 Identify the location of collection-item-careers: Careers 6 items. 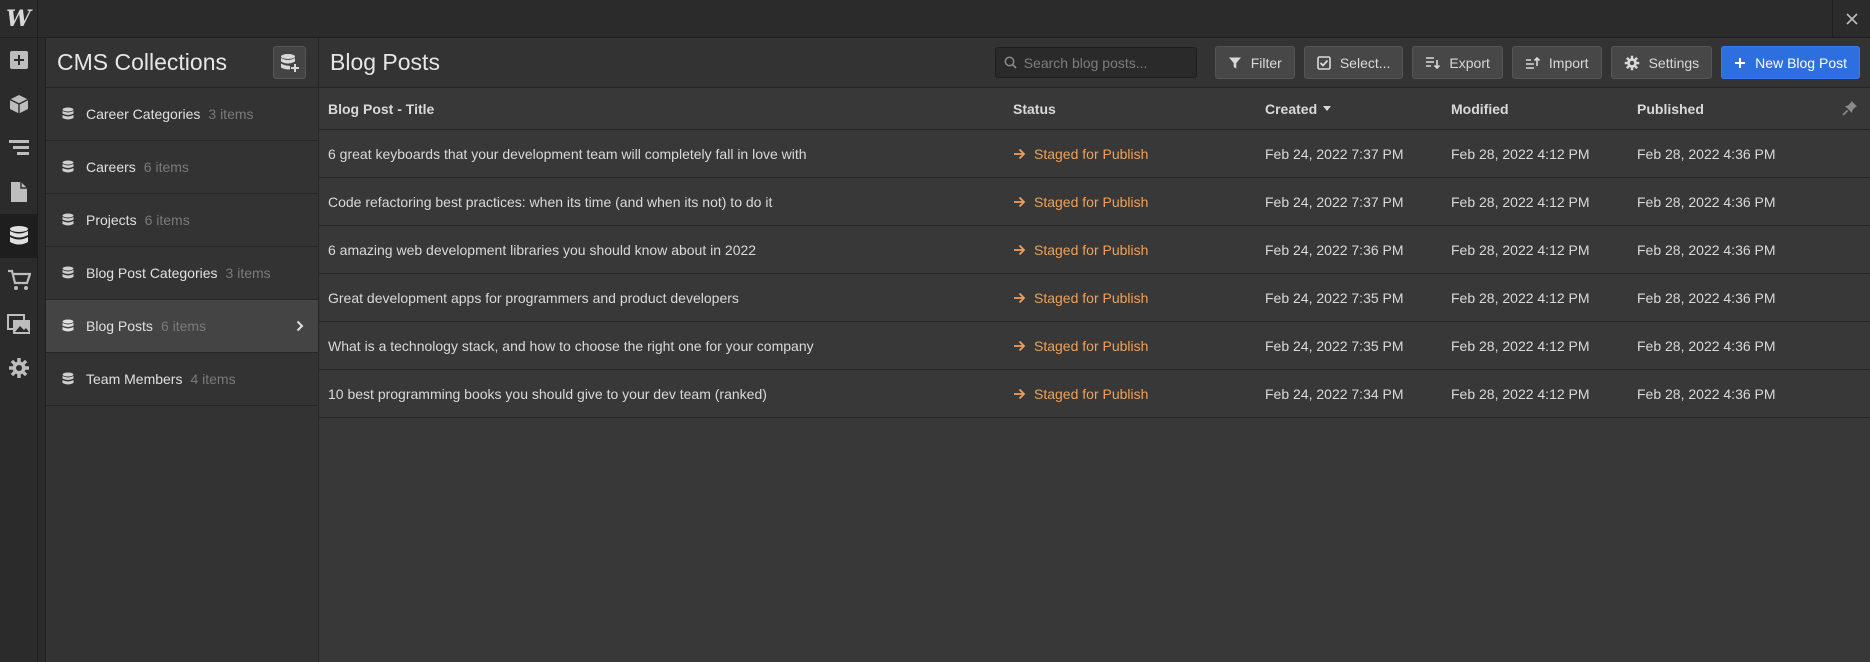
(182, 167).